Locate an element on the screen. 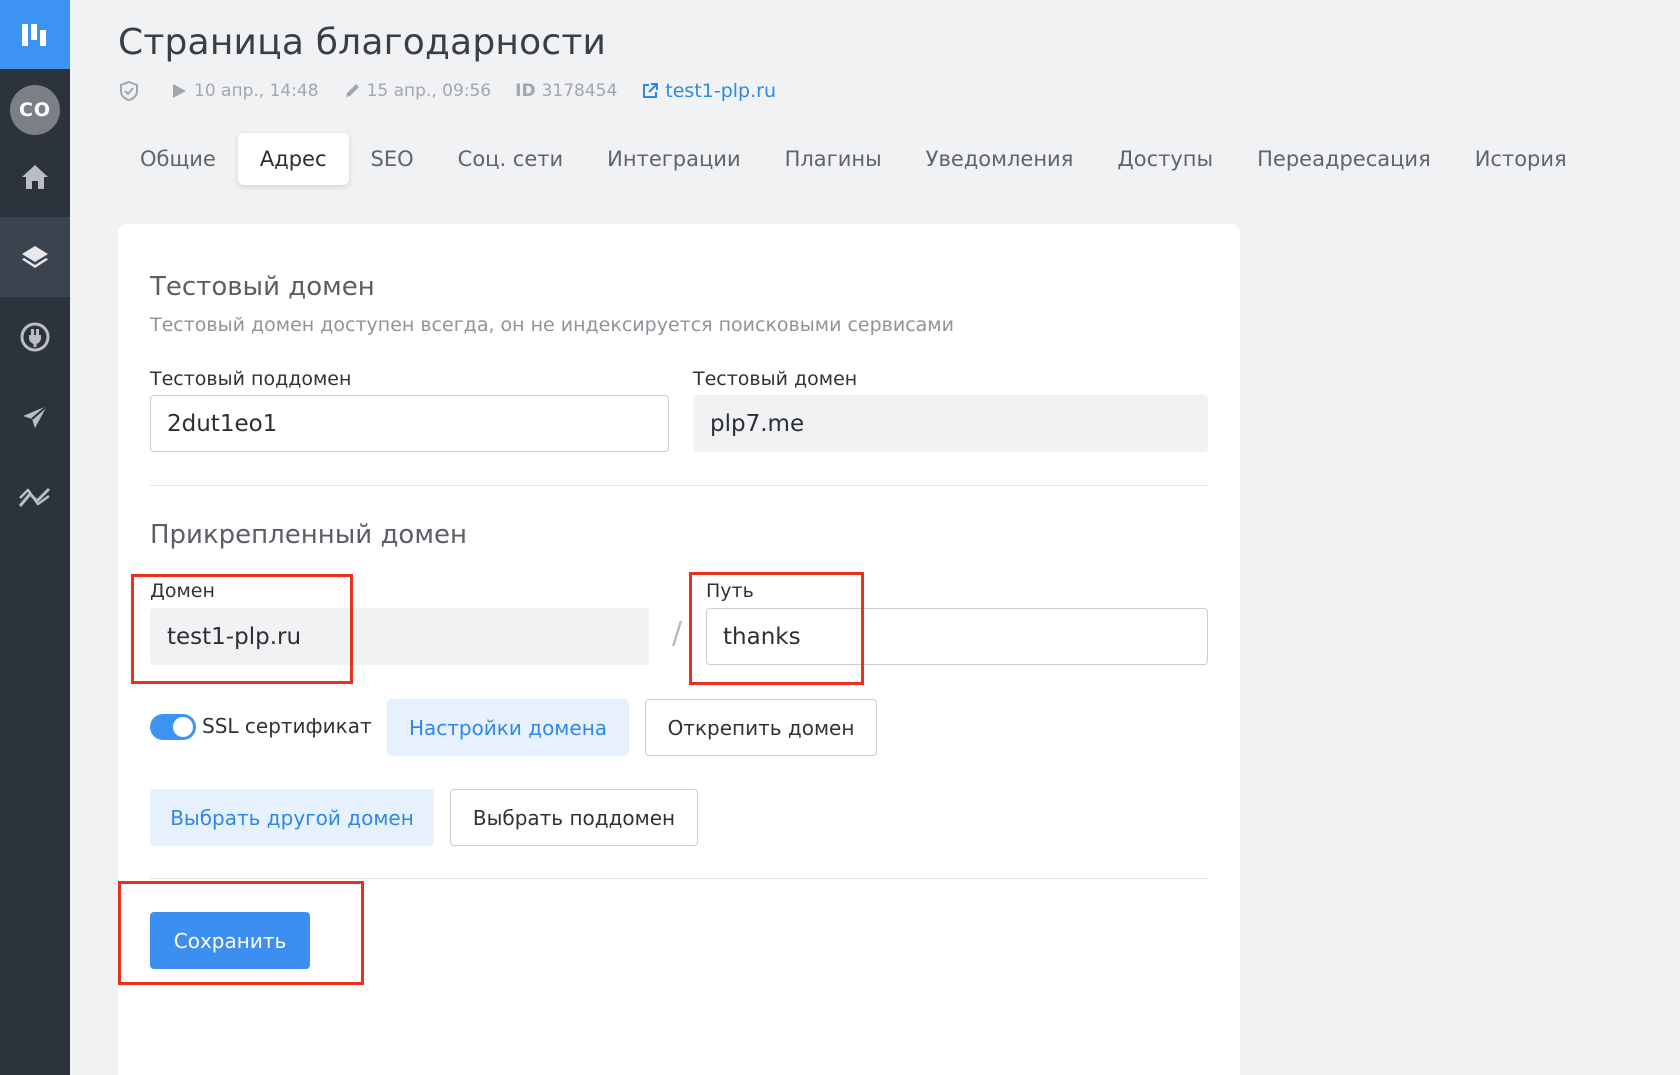 This screenshot has width=1680, height=1075. analytics-icon is located at coordinates (34, 497).